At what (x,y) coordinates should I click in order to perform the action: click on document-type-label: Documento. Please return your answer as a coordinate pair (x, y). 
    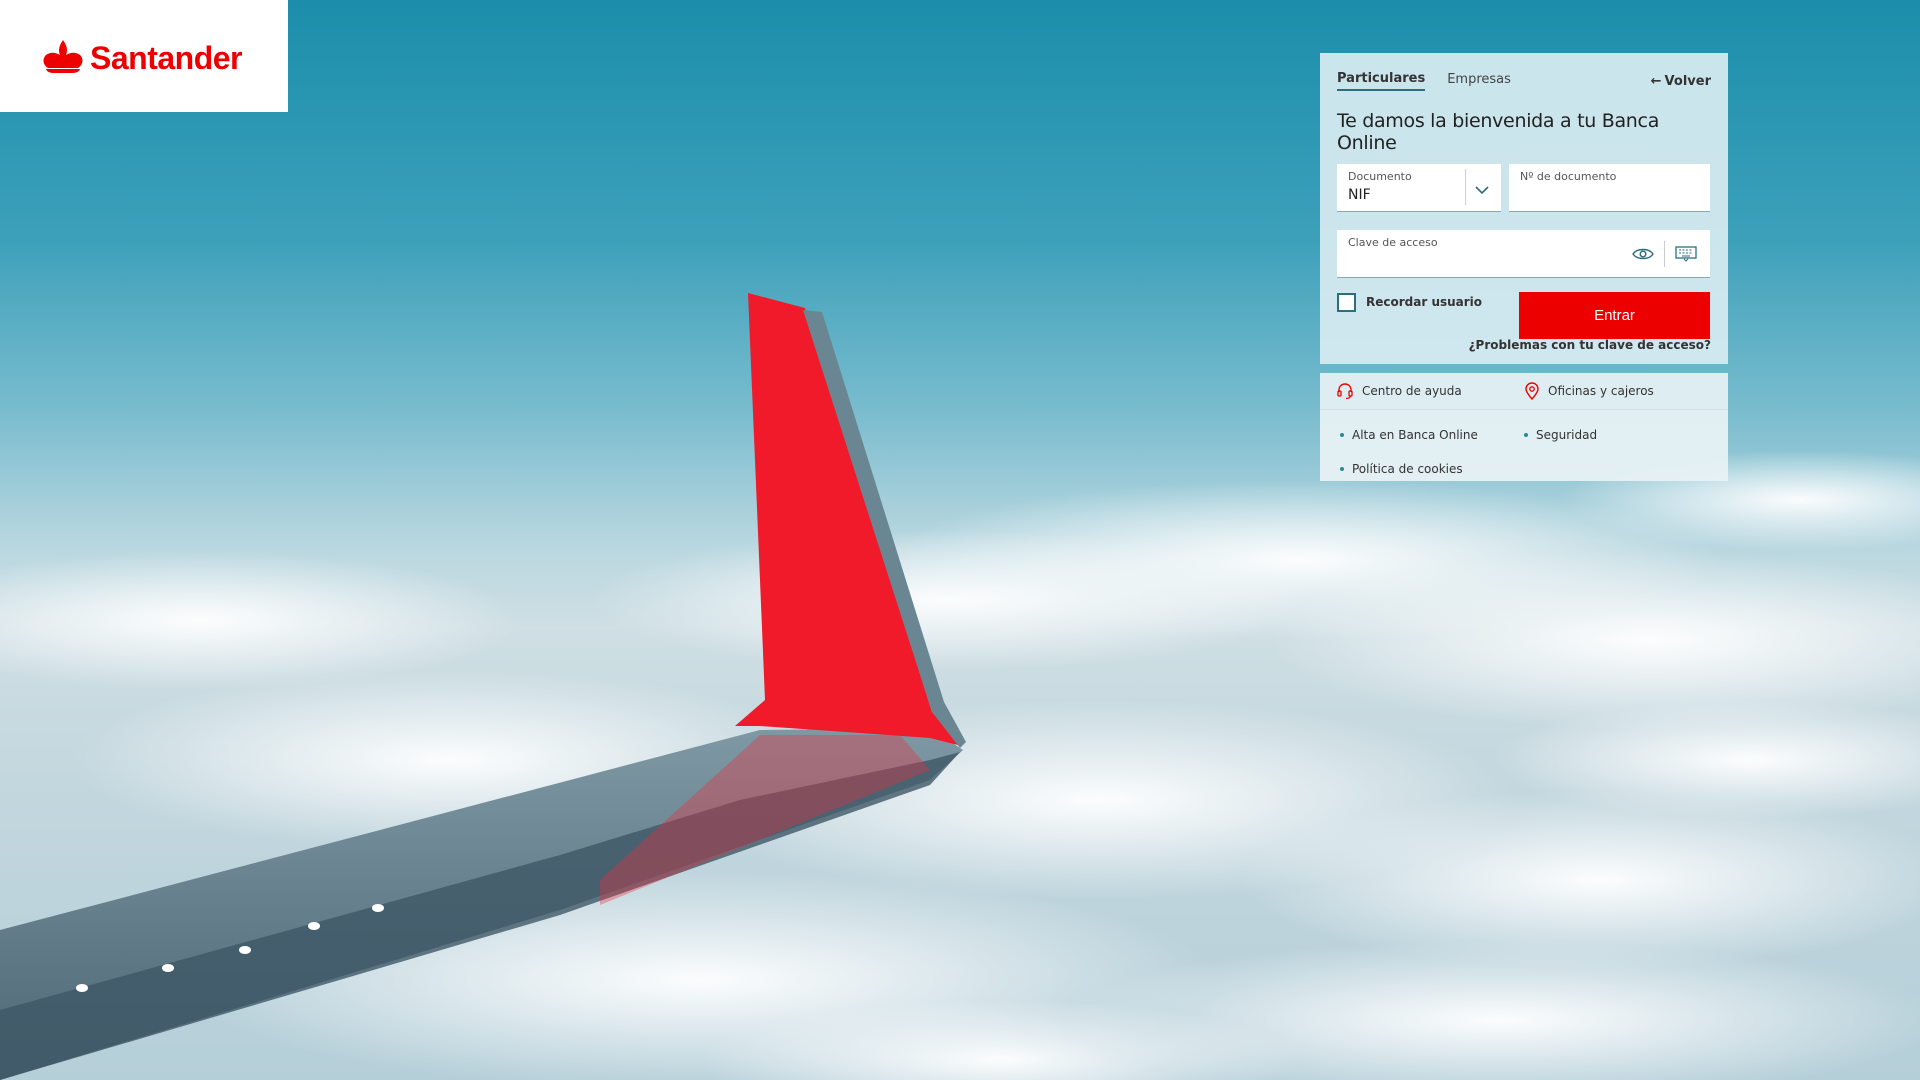
    Looking at the image, I should click on (1380, 176).